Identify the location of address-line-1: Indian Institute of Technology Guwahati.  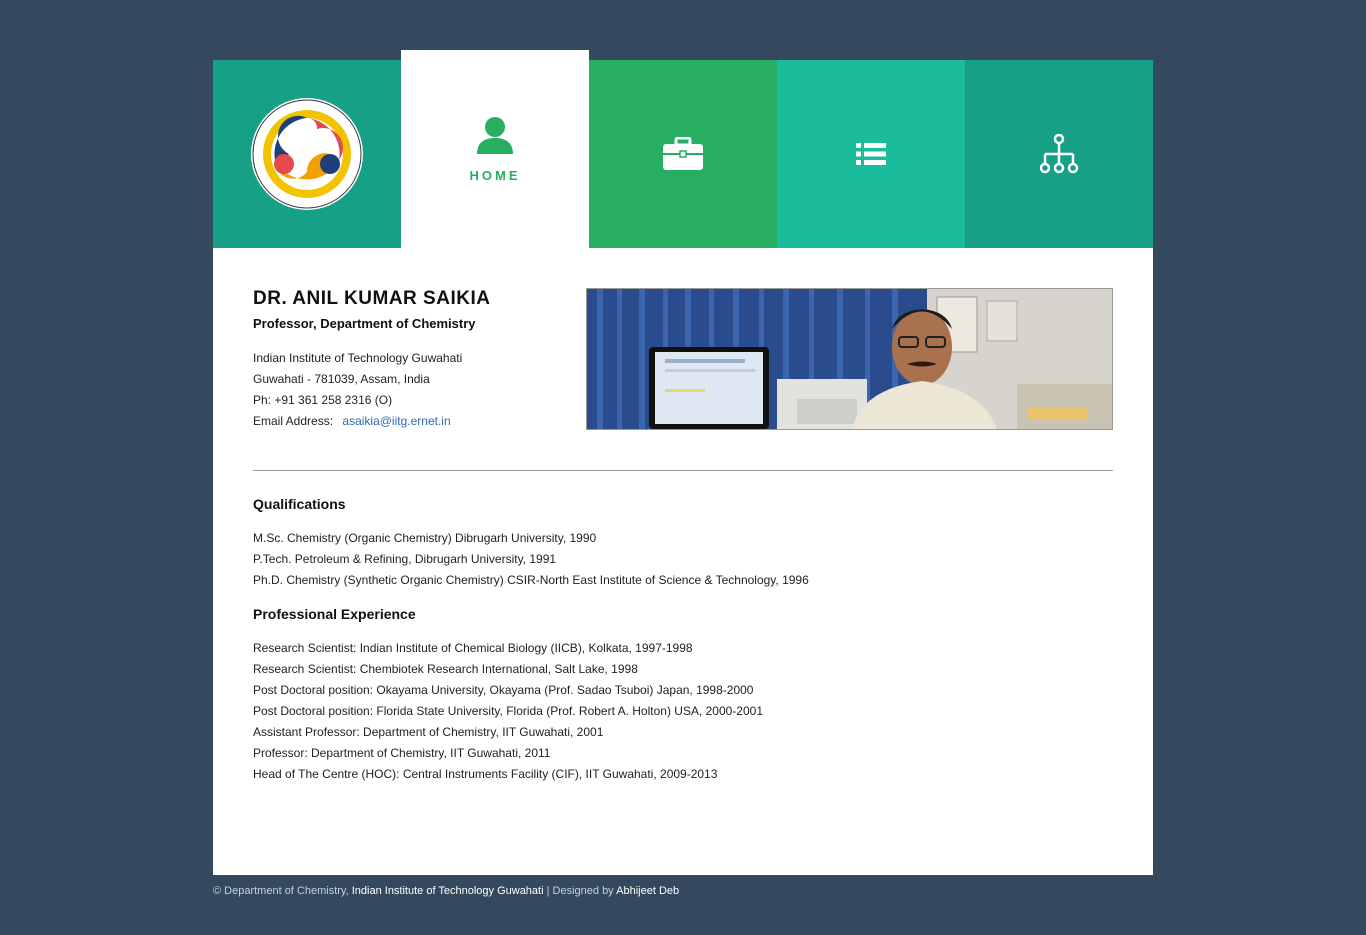
(358, 358).